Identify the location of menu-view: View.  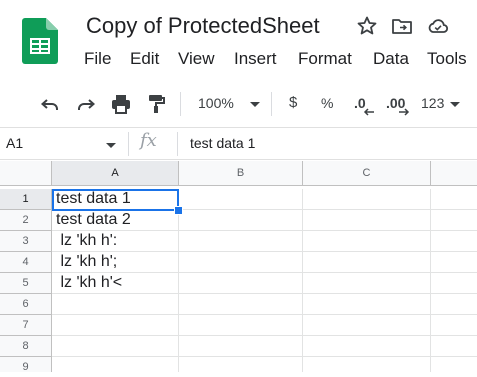
(196, 59).